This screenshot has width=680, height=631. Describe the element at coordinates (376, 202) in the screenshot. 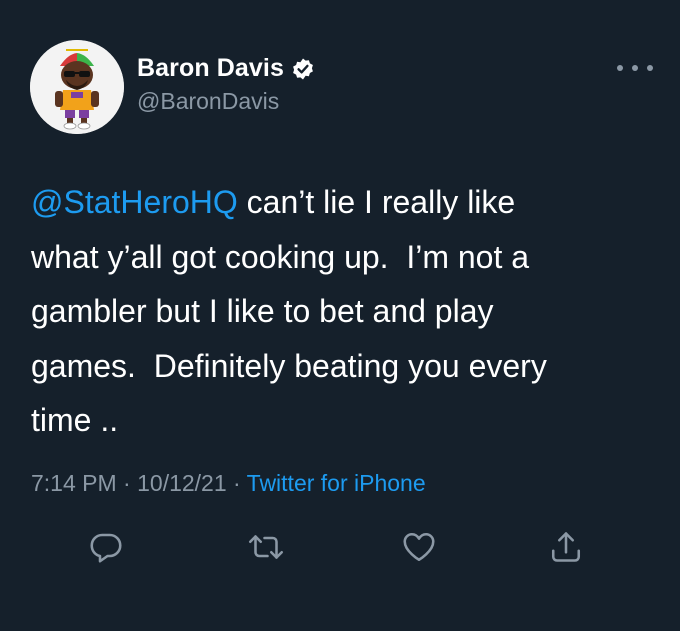

I see `tweet-line-text: can’t lie I really like` at that location.